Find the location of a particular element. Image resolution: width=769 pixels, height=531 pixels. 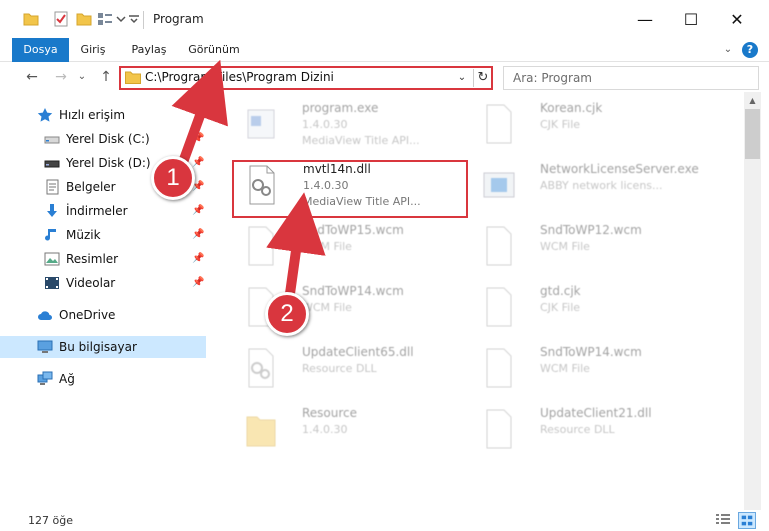

documents-icon is located at coordinates (52, 187).